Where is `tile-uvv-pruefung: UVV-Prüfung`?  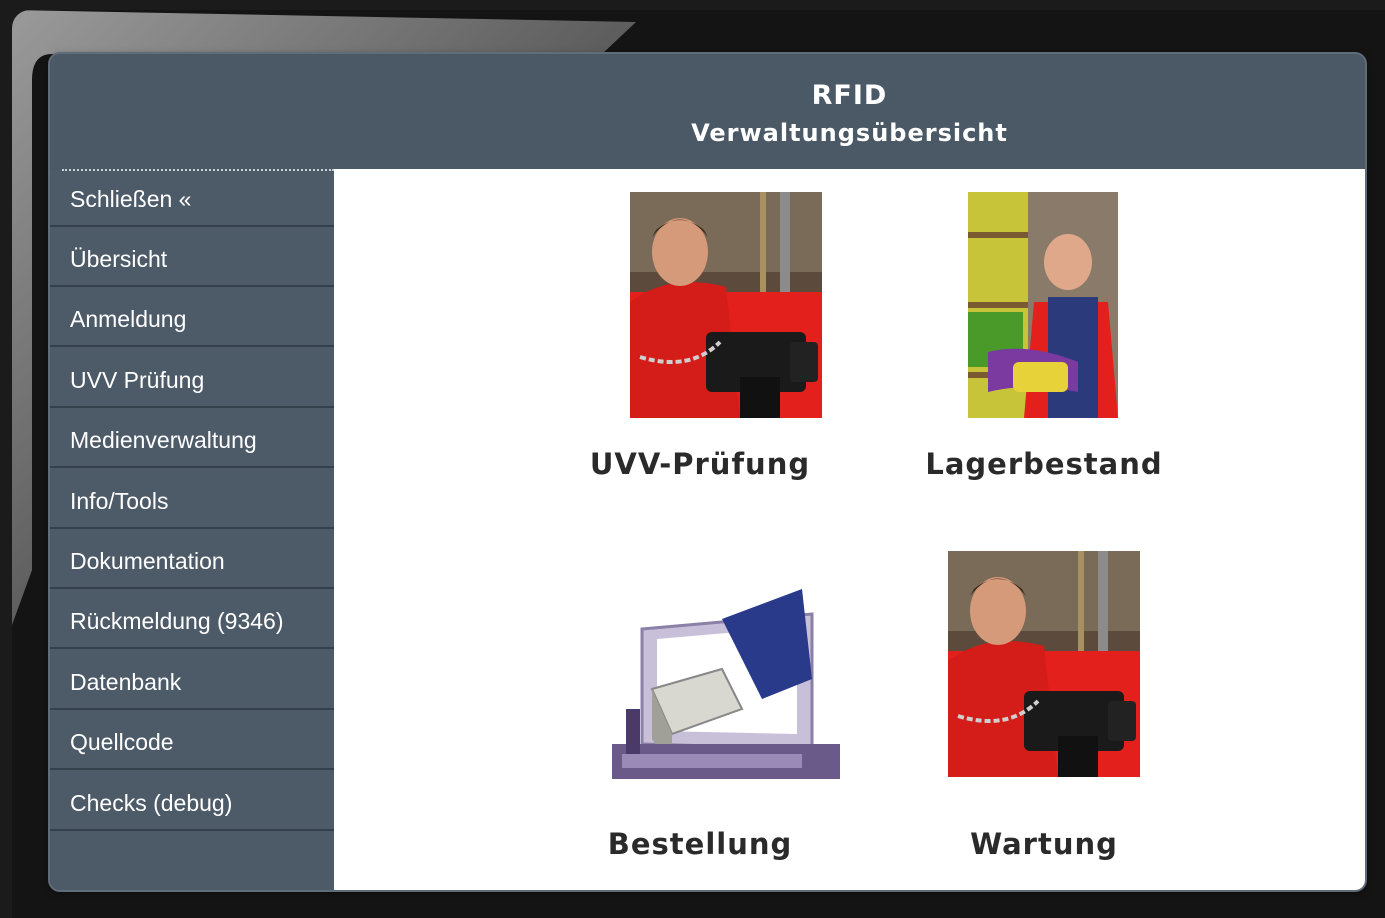
tile-uvv-pruefung: UVV-Prüfung is located at coordinates (700, 339).